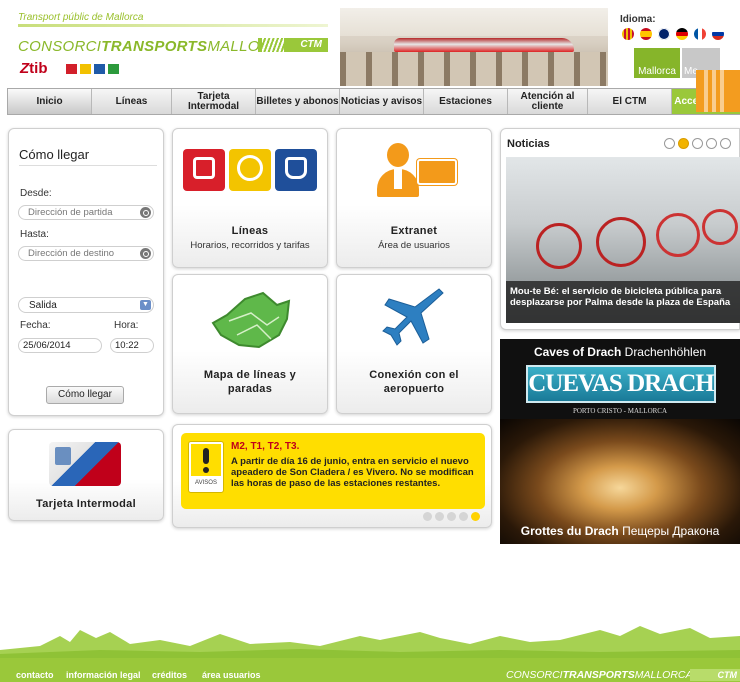 This screenshot has width=740, height=682. I want to click on noticias-title: Noticias, so click(528, 144).